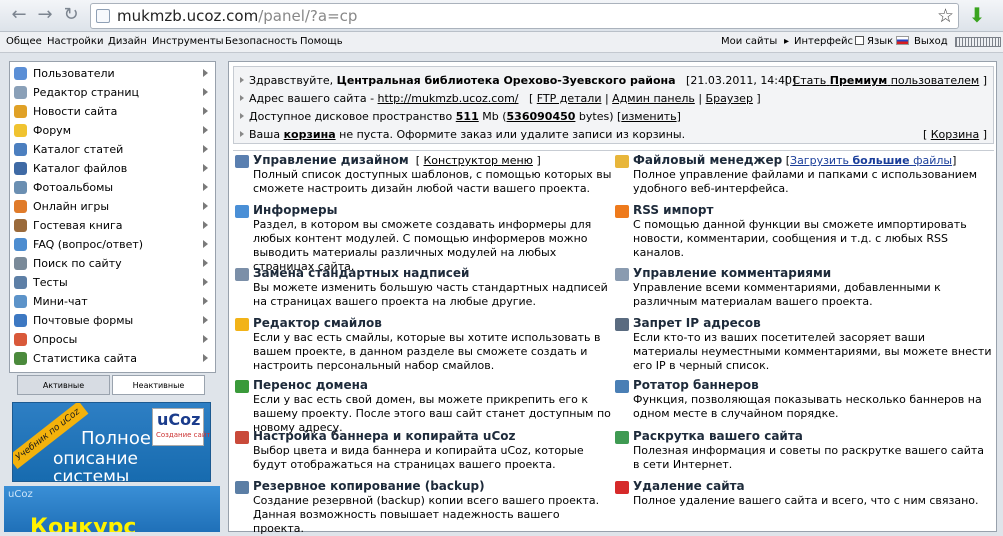 This screenshot has width=1003, height=536. Describe the element at coordinates (20, 301) in the screenshot. I see `chat-icon` at that location.